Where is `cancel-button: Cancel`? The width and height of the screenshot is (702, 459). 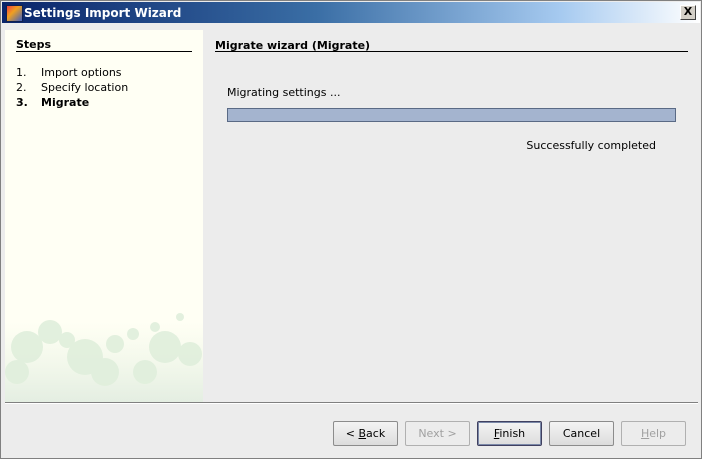
cancel-button: Cancel is located at coordinates (581, 433).